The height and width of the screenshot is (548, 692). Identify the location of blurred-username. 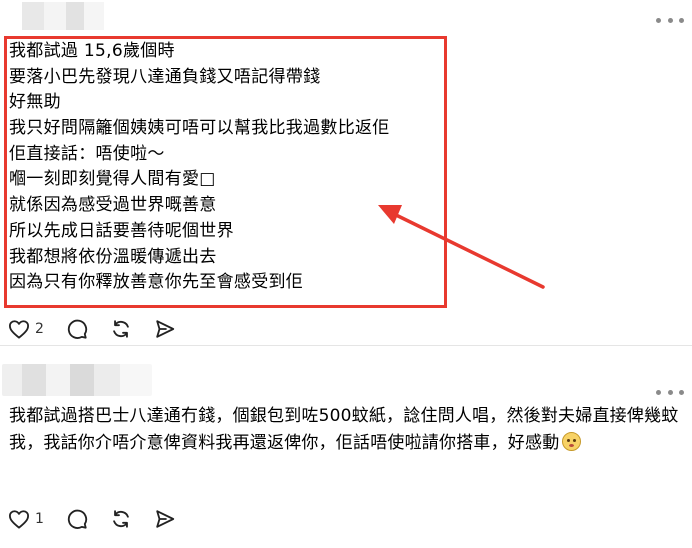
(77, 380).